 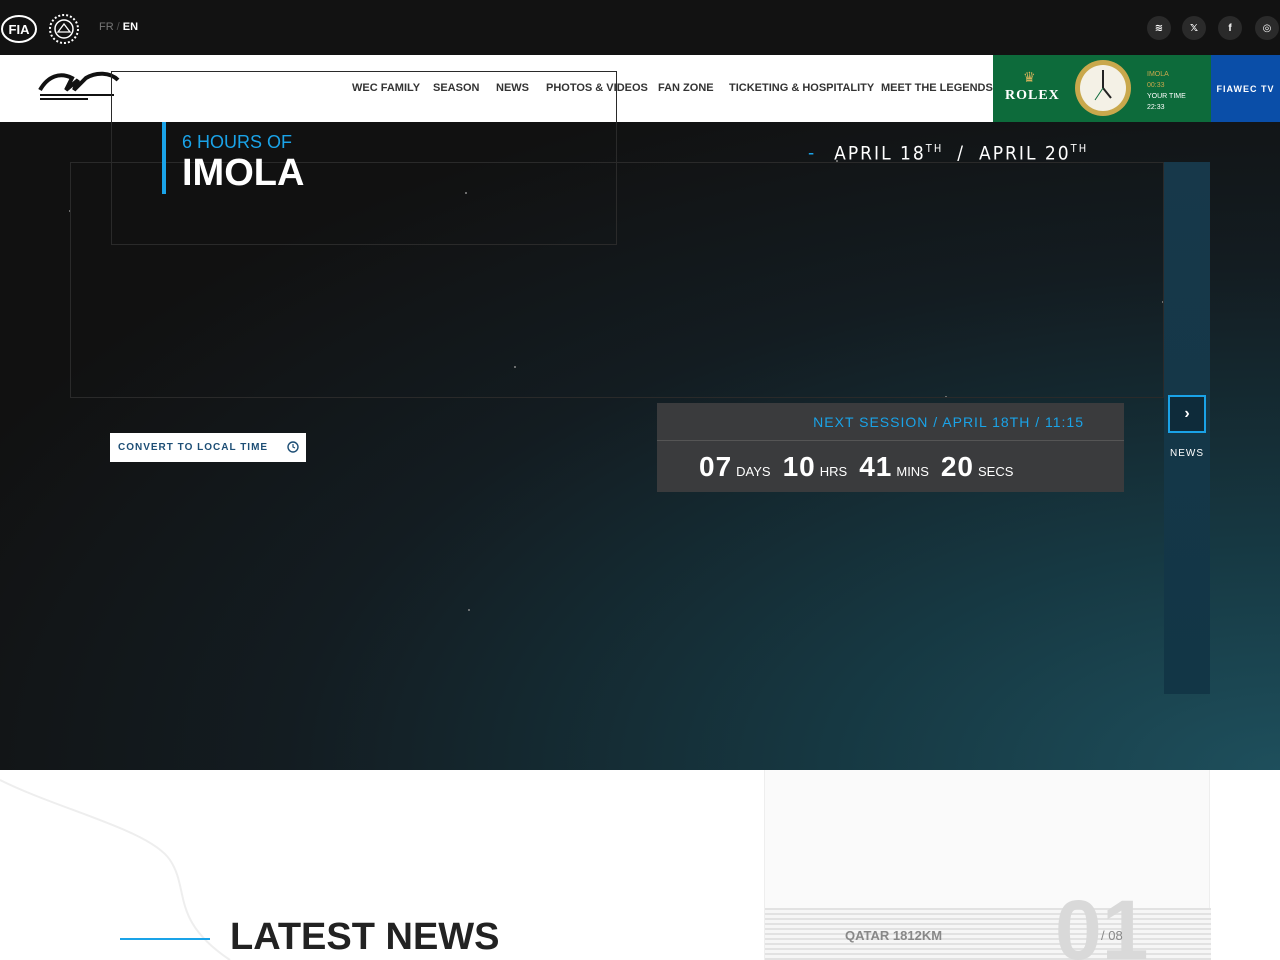 I want to click on date-dash: -, so click(x=812, y=153).